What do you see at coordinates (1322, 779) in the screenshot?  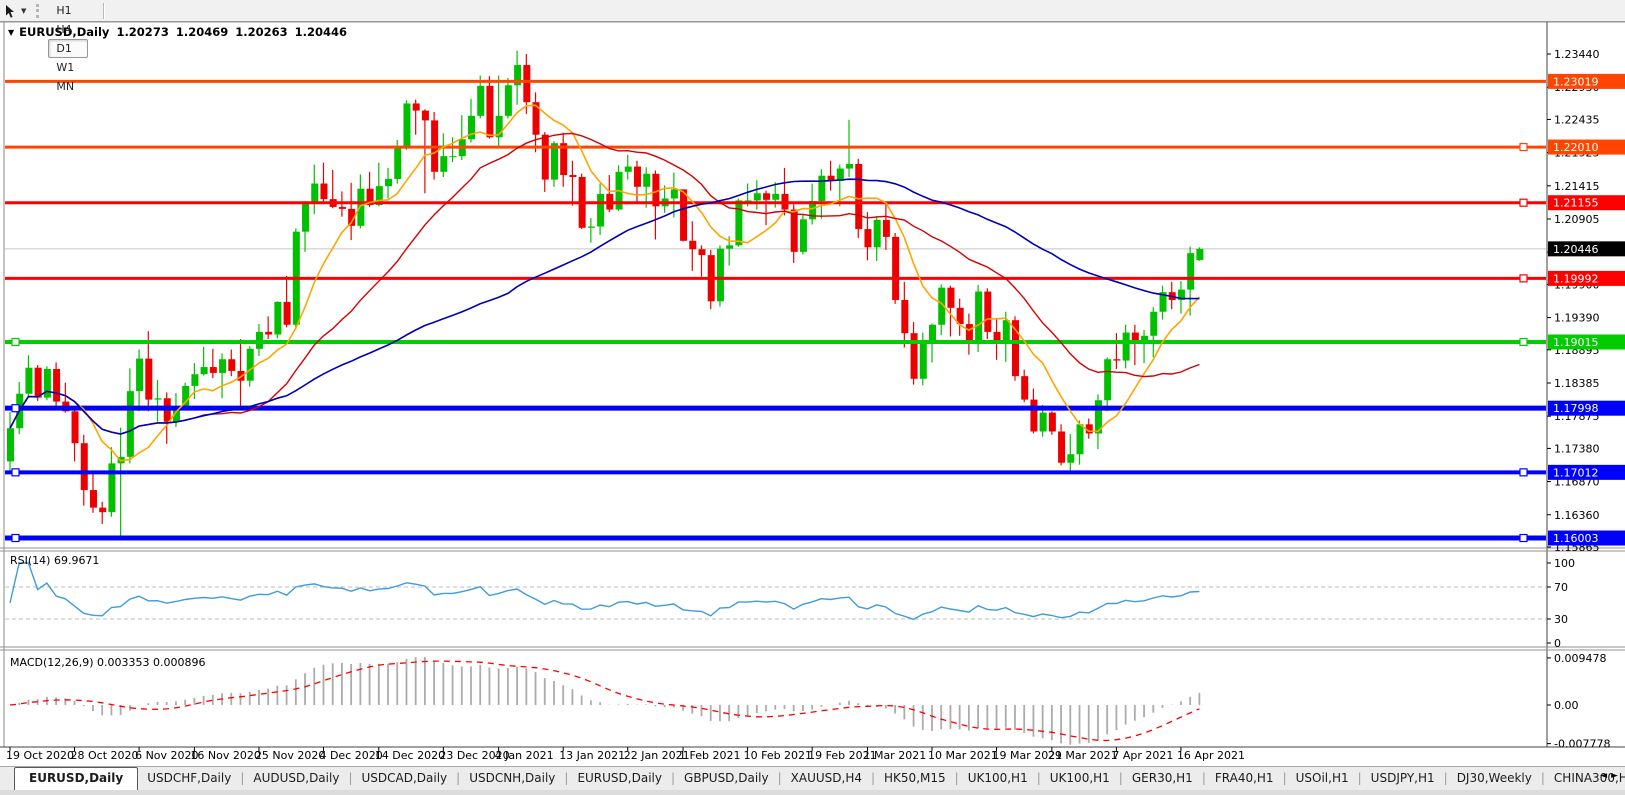 I see `tab-usoil-h1: USOil,H1` at bounding box center [1322, 779].